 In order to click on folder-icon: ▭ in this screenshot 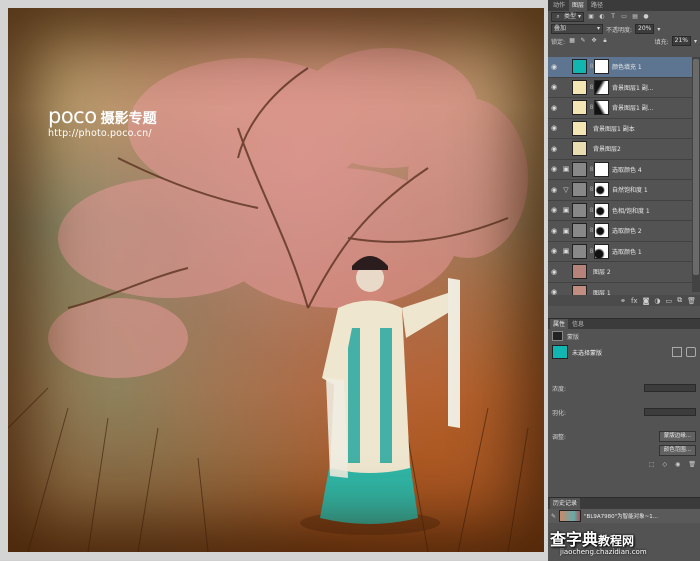, I will do `click(668, 301)`.